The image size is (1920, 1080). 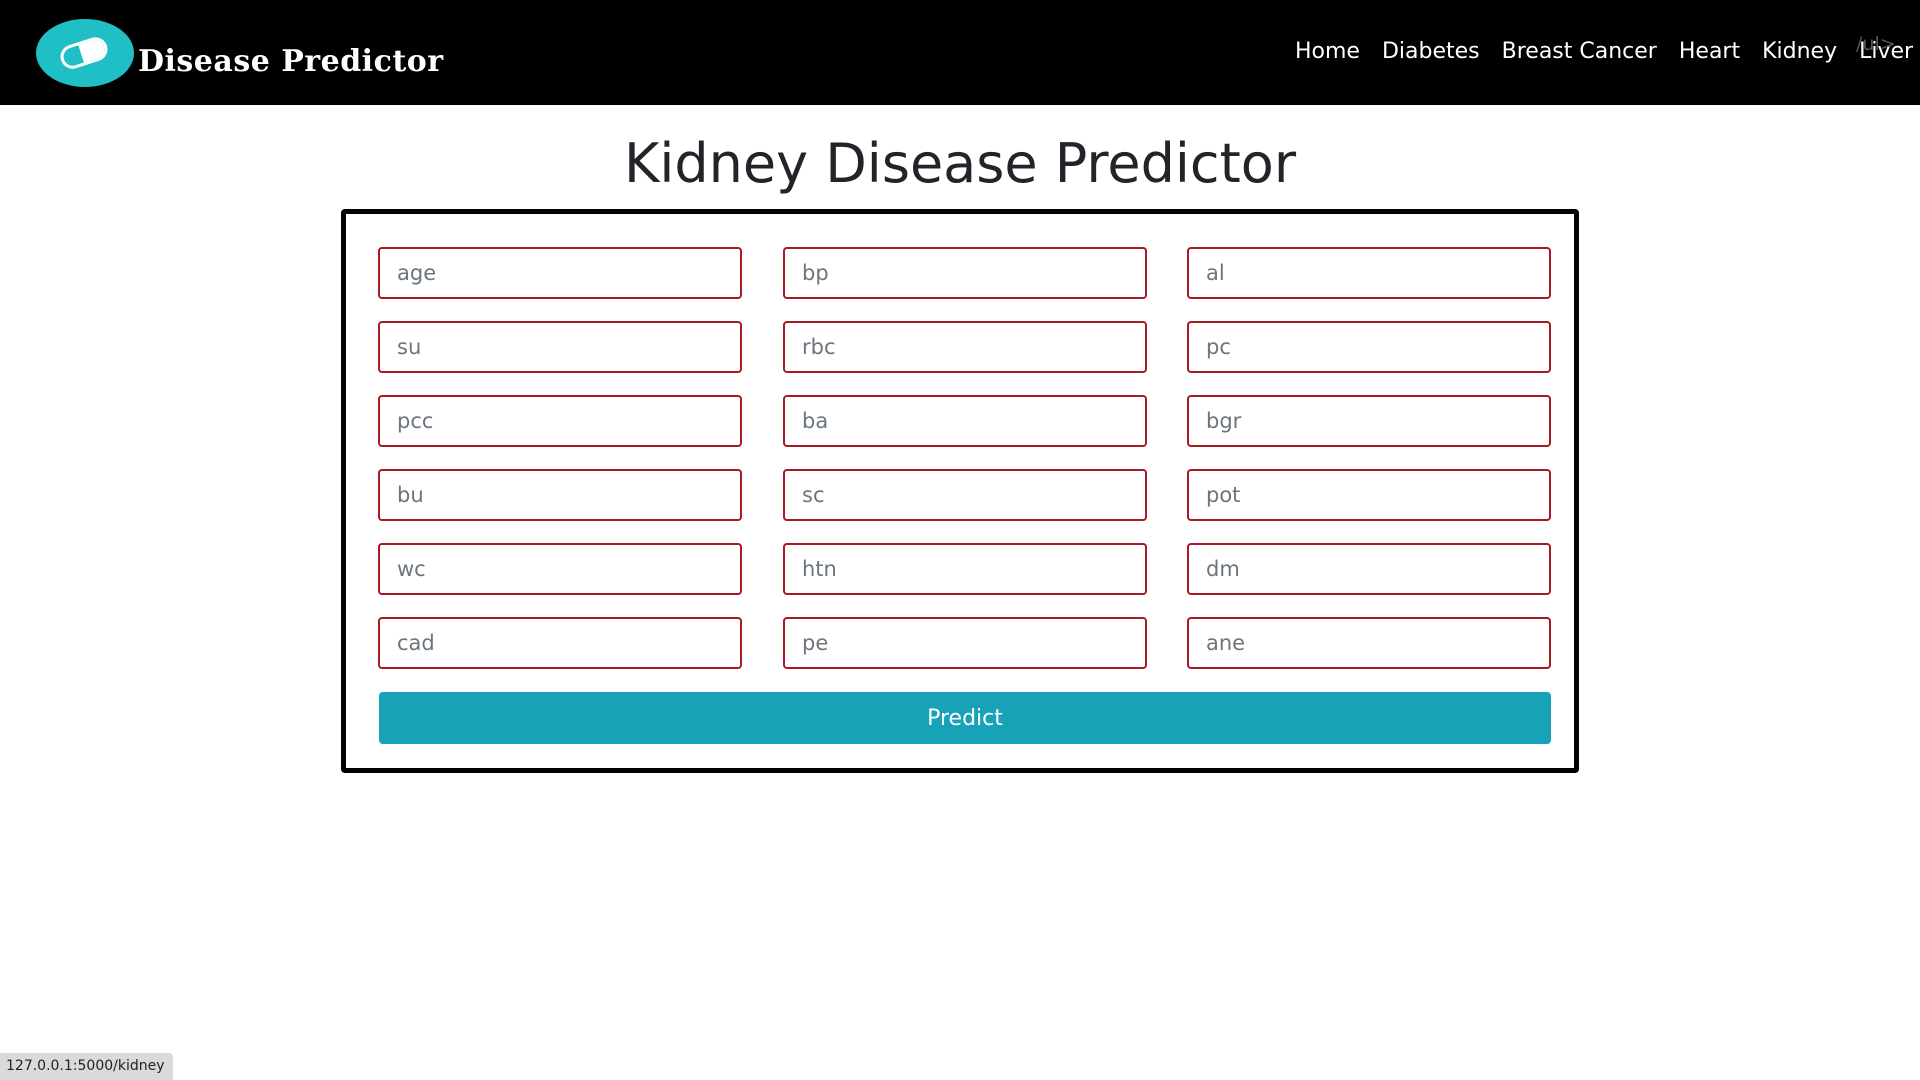 What do you see at coordinates (965, 718) in the screenshot?
I see `predict-button: Predict` at bounding box center [965, 718].